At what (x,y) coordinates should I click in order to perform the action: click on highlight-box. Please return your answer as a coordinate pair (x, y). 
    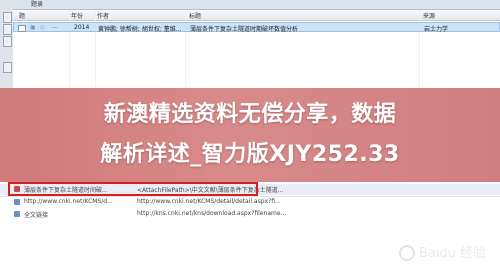
    Looking at the image, I should click on (133, 189).